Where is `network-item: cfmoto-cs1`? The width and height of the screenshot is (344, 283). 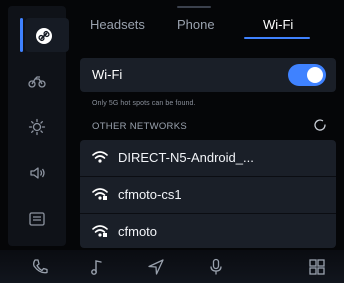
network-item: cfmoto-cs1 is located at coordinates (208, 195).